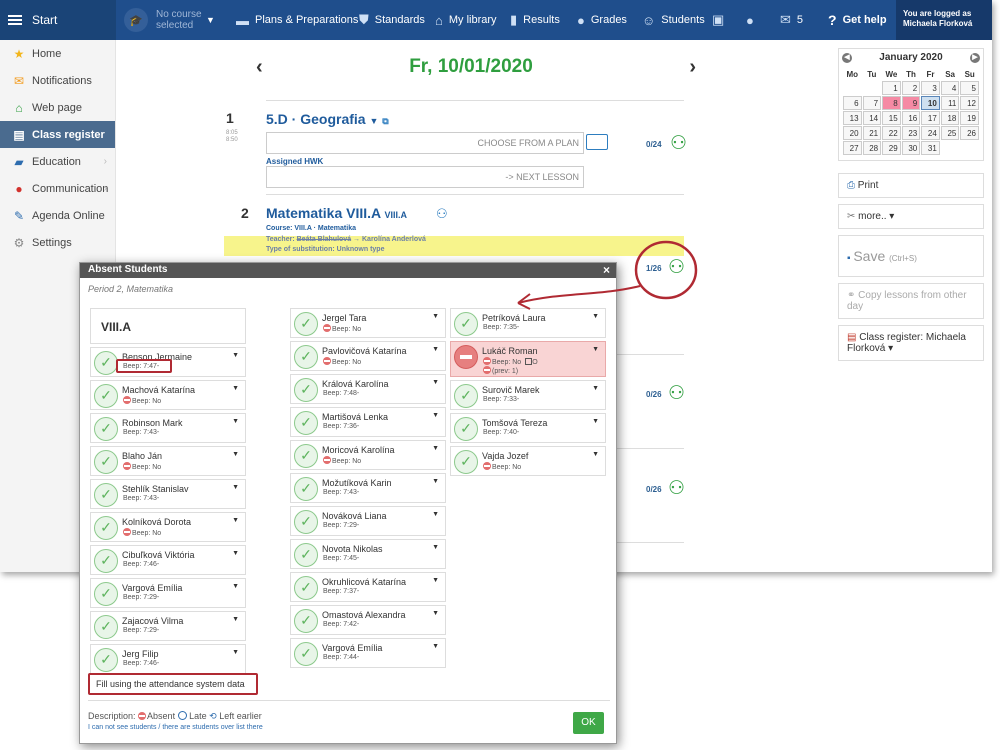  What do you see at coordinates (57, 188) in the screenshot?
I see `sidebar-item-communication: ● Communication ›` at bounding box center [57, 188].